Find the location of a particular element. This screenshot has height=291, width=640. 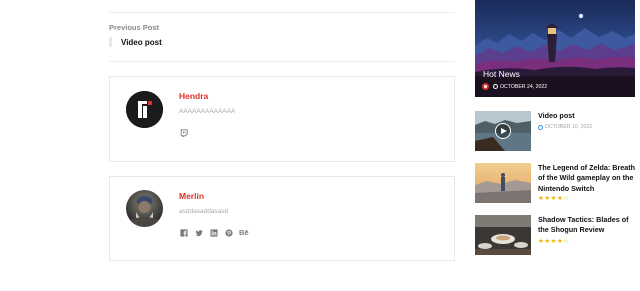

thumbnail-zelda-image is located at coordinates (503, 183).